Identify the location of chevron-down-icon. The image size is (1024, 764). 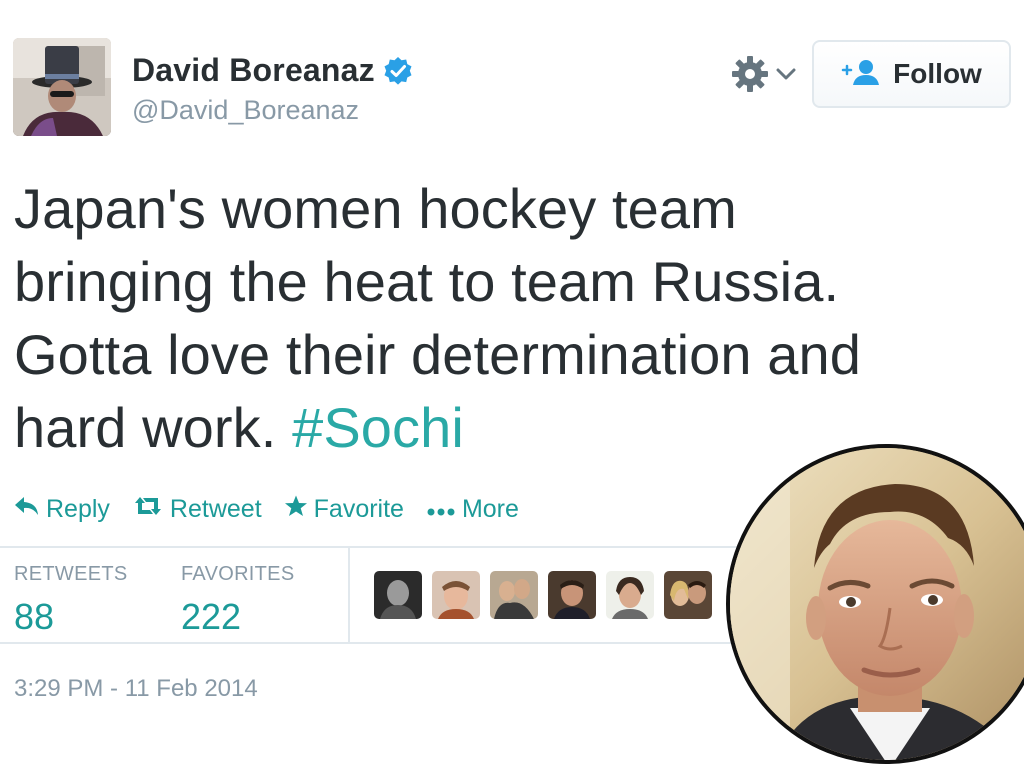
(786, 76).